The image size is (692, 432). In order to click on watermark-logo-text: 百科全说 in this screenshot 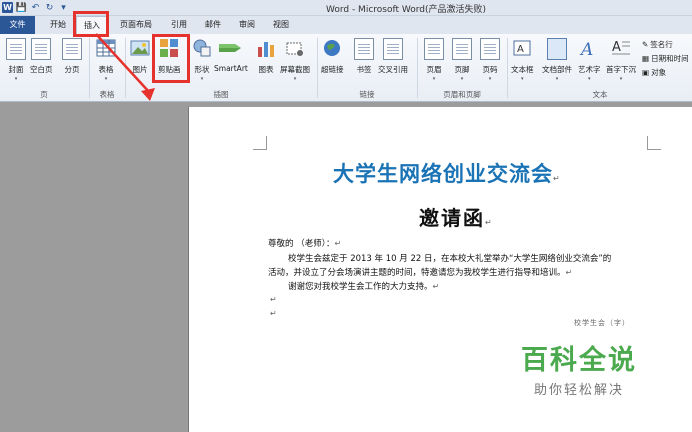, I will do `click(579, 360)`.